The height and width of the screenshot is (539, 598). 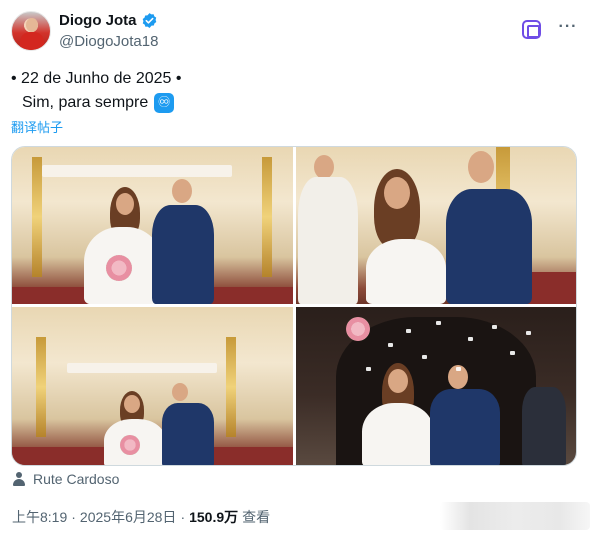 I want to click on photo-1-bride-head, so click(x=125, y=204).